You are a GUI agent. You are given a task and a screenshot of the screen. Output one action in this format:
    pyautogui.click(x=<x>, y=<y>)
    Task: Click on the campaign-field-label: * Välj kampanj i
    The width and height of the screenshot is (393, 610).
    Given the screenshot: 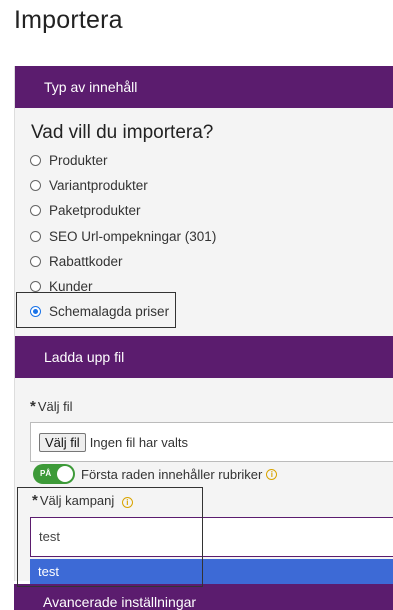 What is the action you would take?
    pyautogui.click(x=82, y=500)
    